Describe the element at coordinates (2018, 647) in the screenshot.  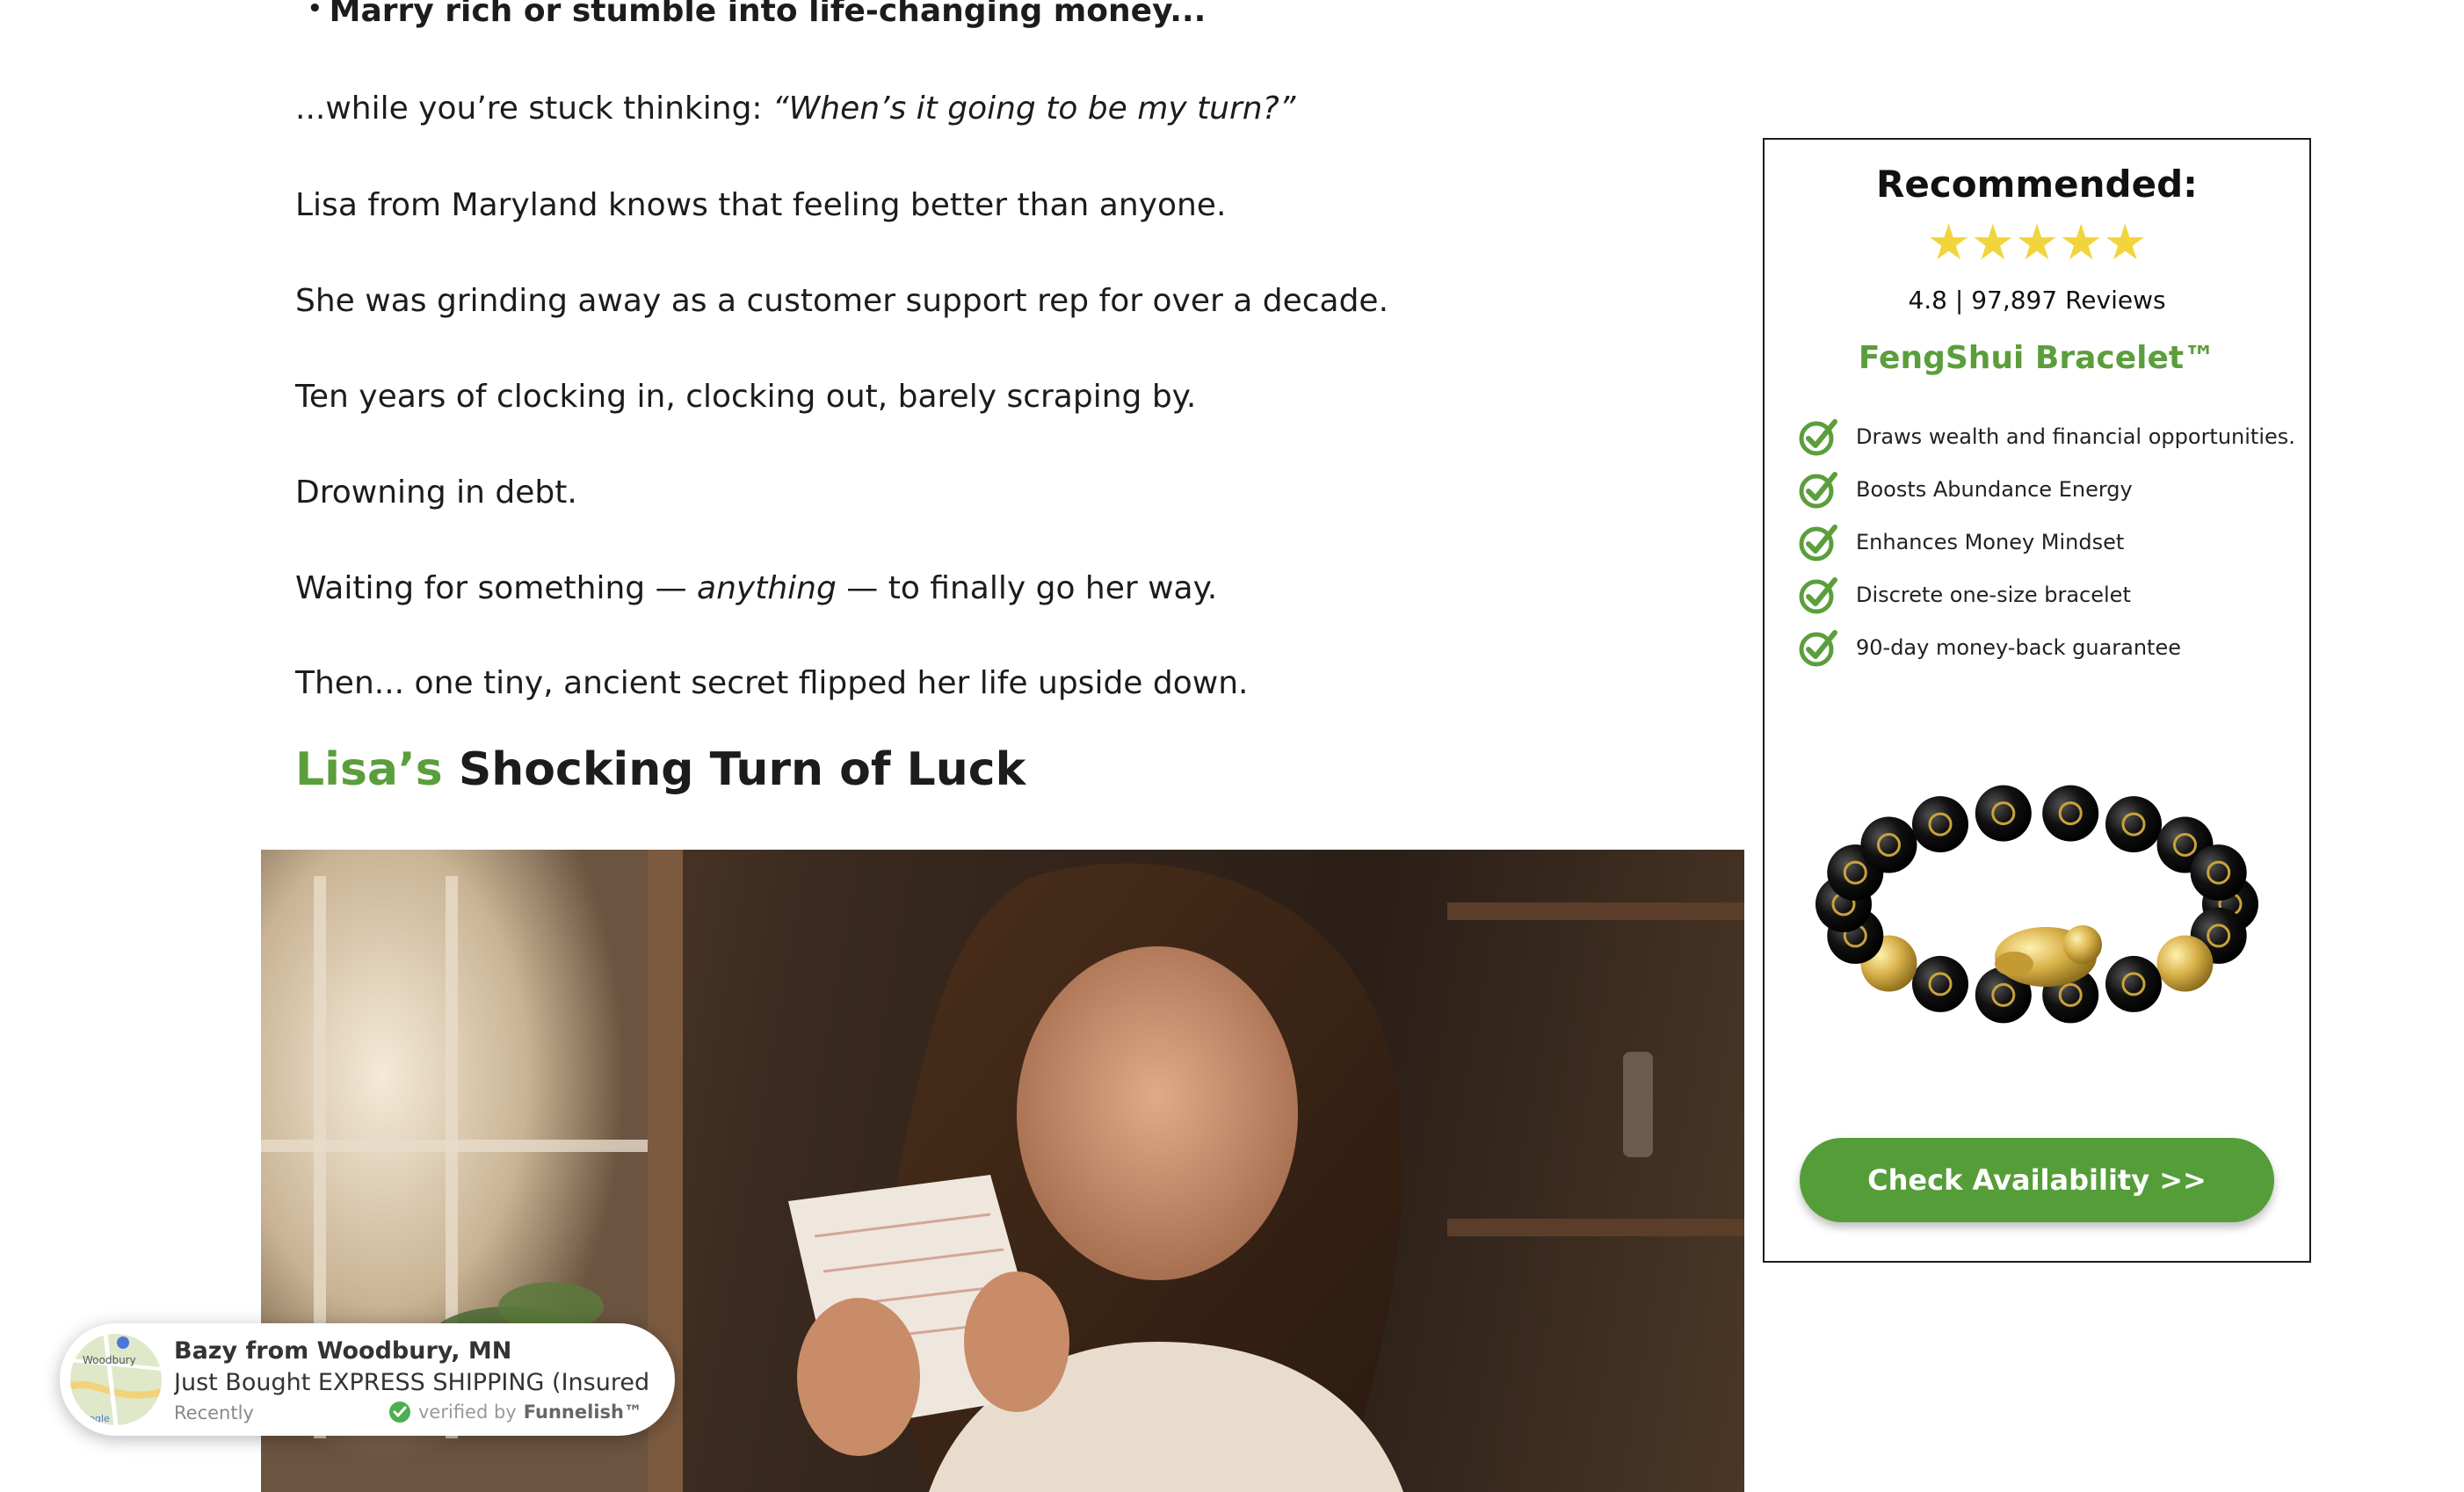
I see `feature-text: 90-day money-back guarantee` at that location.